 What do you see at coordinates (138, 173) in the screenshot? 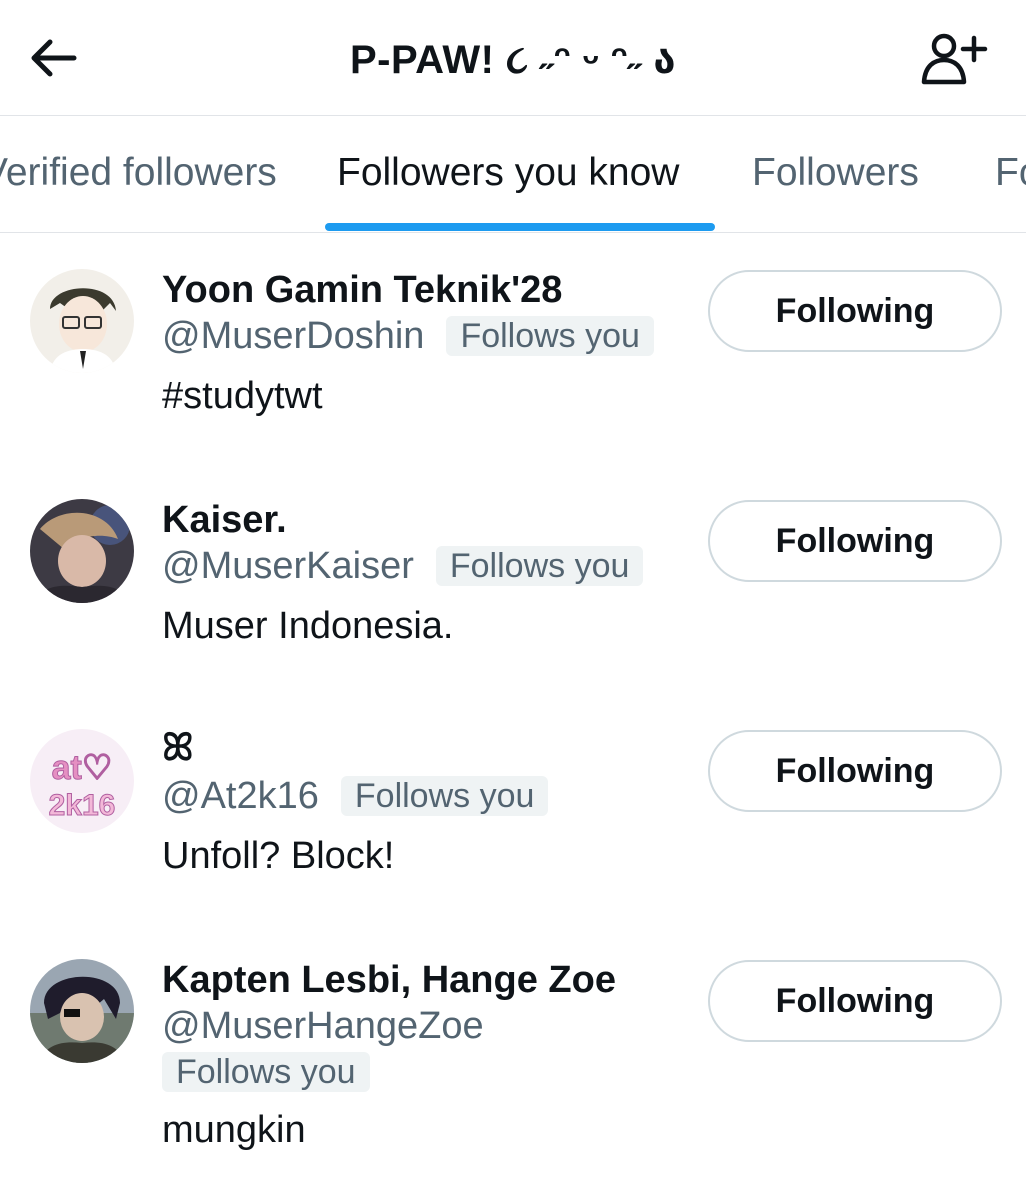
I see `tab-verified-followers: Verified followers` at bounding box center [138, 173].